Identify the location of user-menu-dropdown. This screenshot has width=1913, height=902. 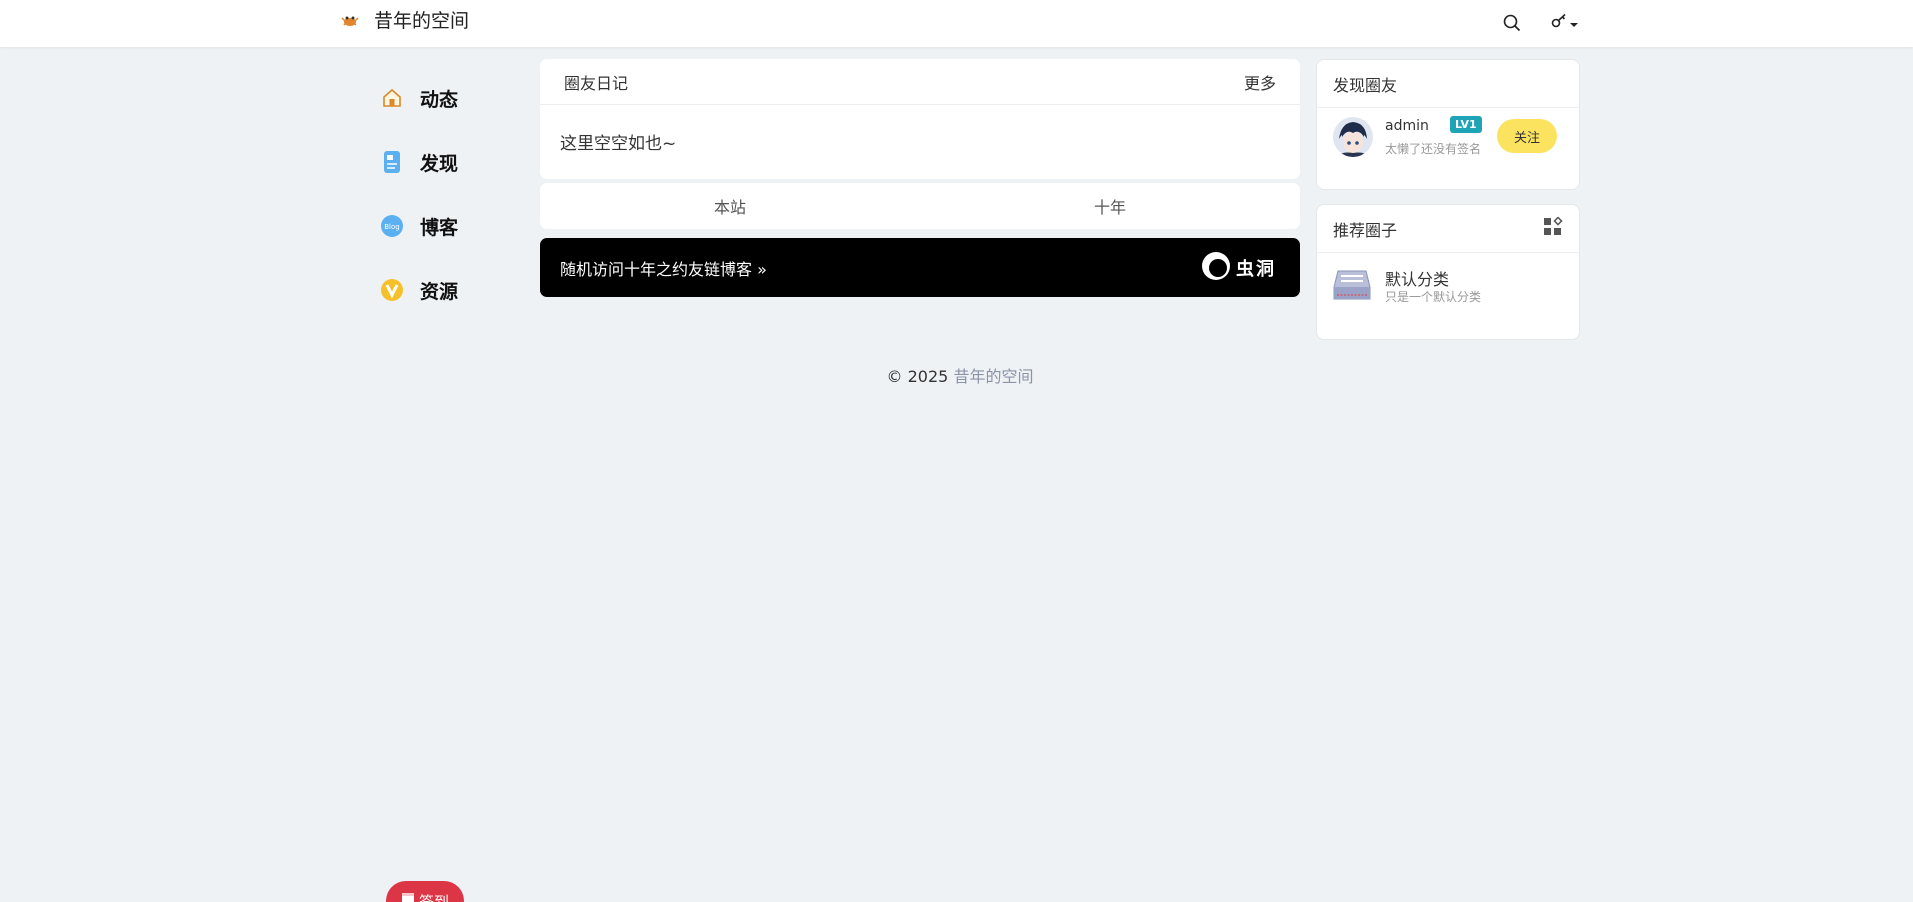
(1565, 23).